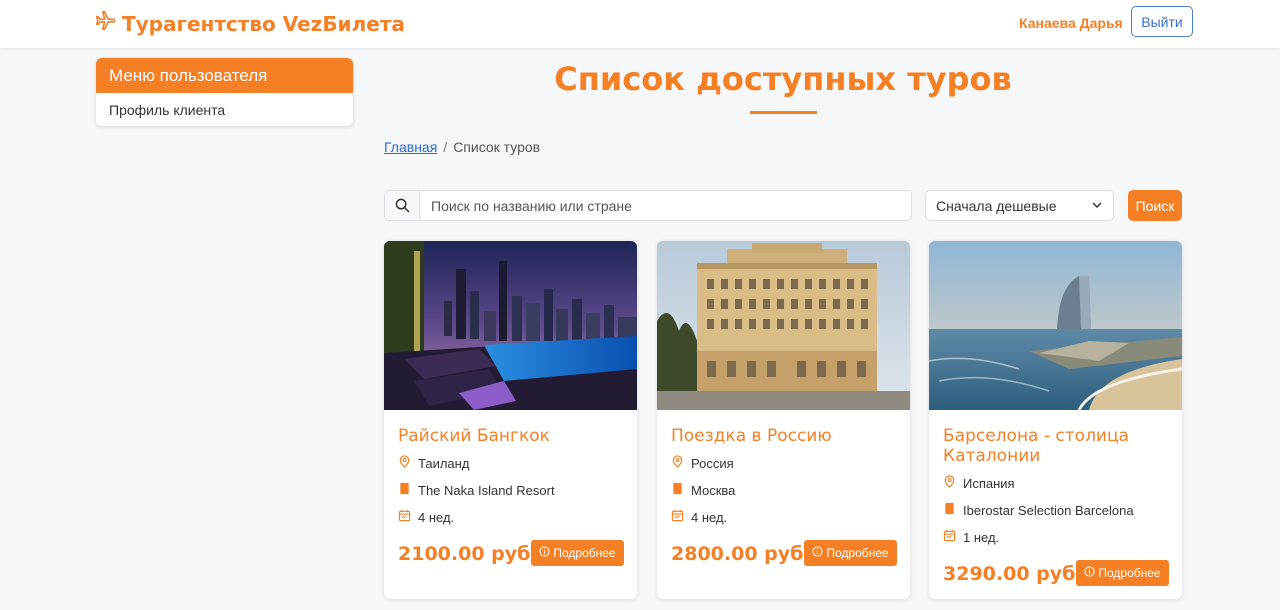 The image size is (1280, 610). I want to click on sort-selected-value: Сначала дешевые, so click(996, 205).